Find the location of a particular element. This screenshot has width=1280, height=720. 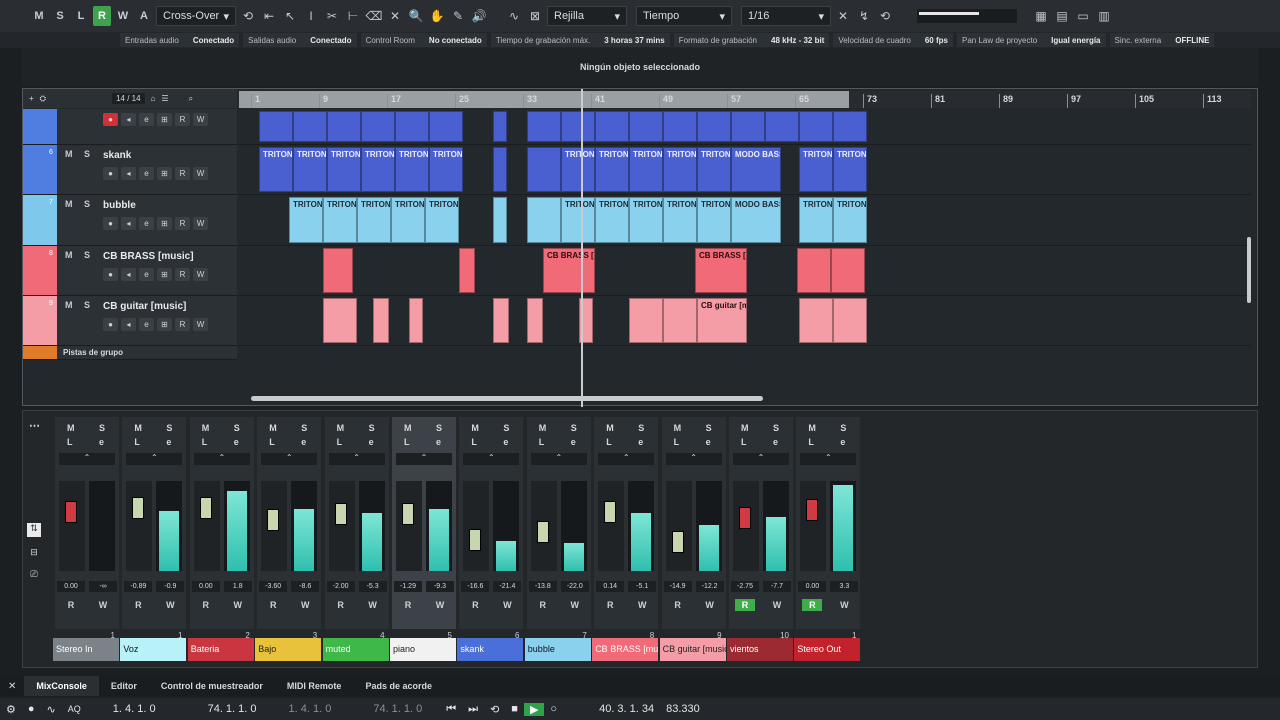

channel-name: Bateria is located at coordinates (220, 649).